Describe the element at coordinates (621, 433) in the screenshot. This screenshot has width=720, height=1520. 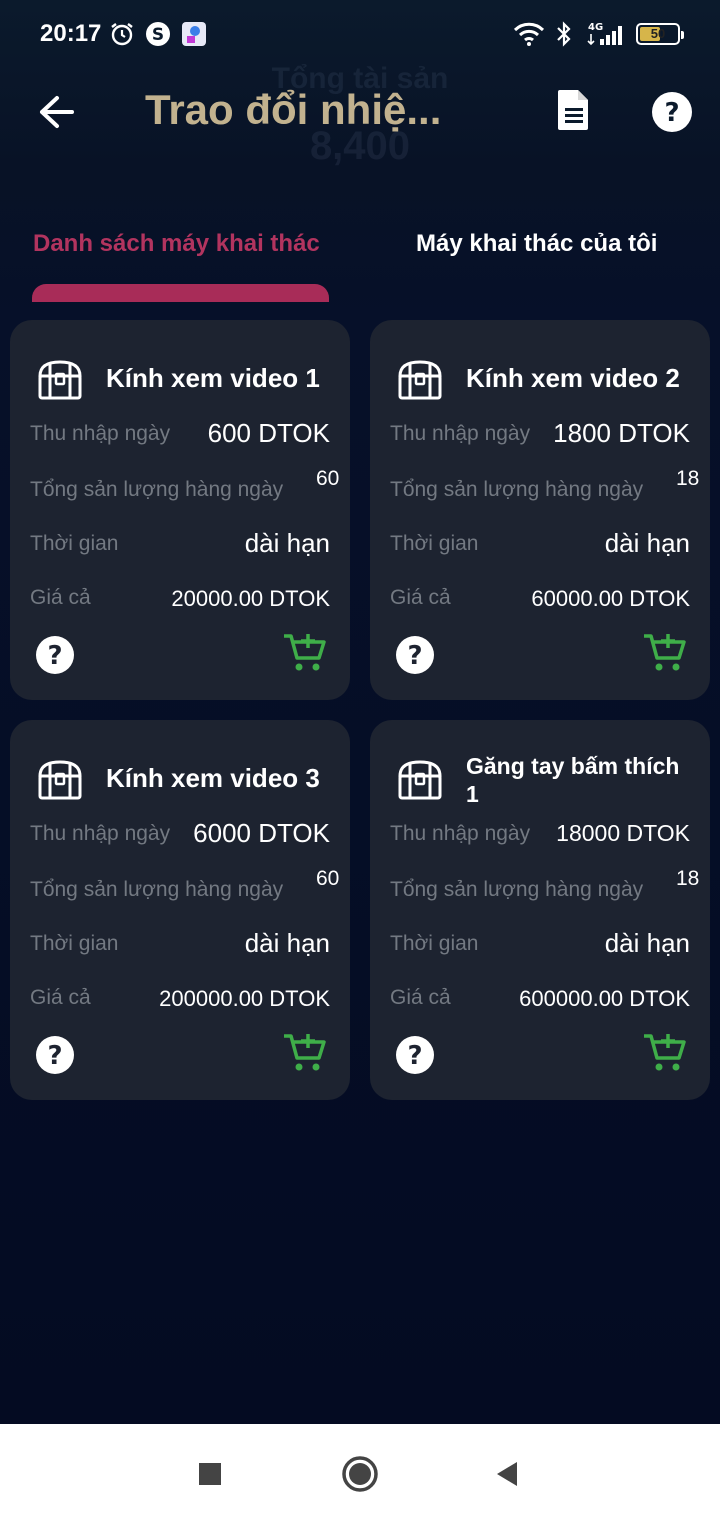
I see `daily-income-value: 1800 DTOK` at that location.